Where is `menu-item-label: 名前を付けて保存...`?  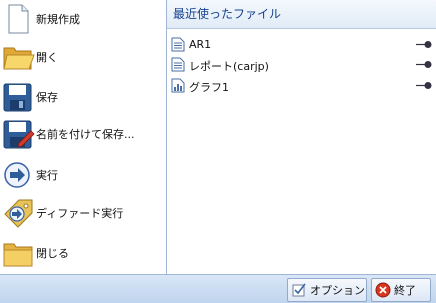 menu-item-label: 名前を付けて保存... is located at coordinates (85, 134).